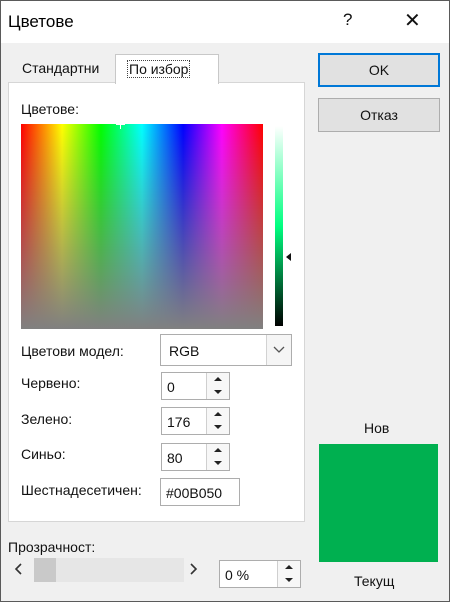  What do you see at coordinates (378, 532) in the screenshot?
I see `current-color-swatch` at bounding box center [378, 532].